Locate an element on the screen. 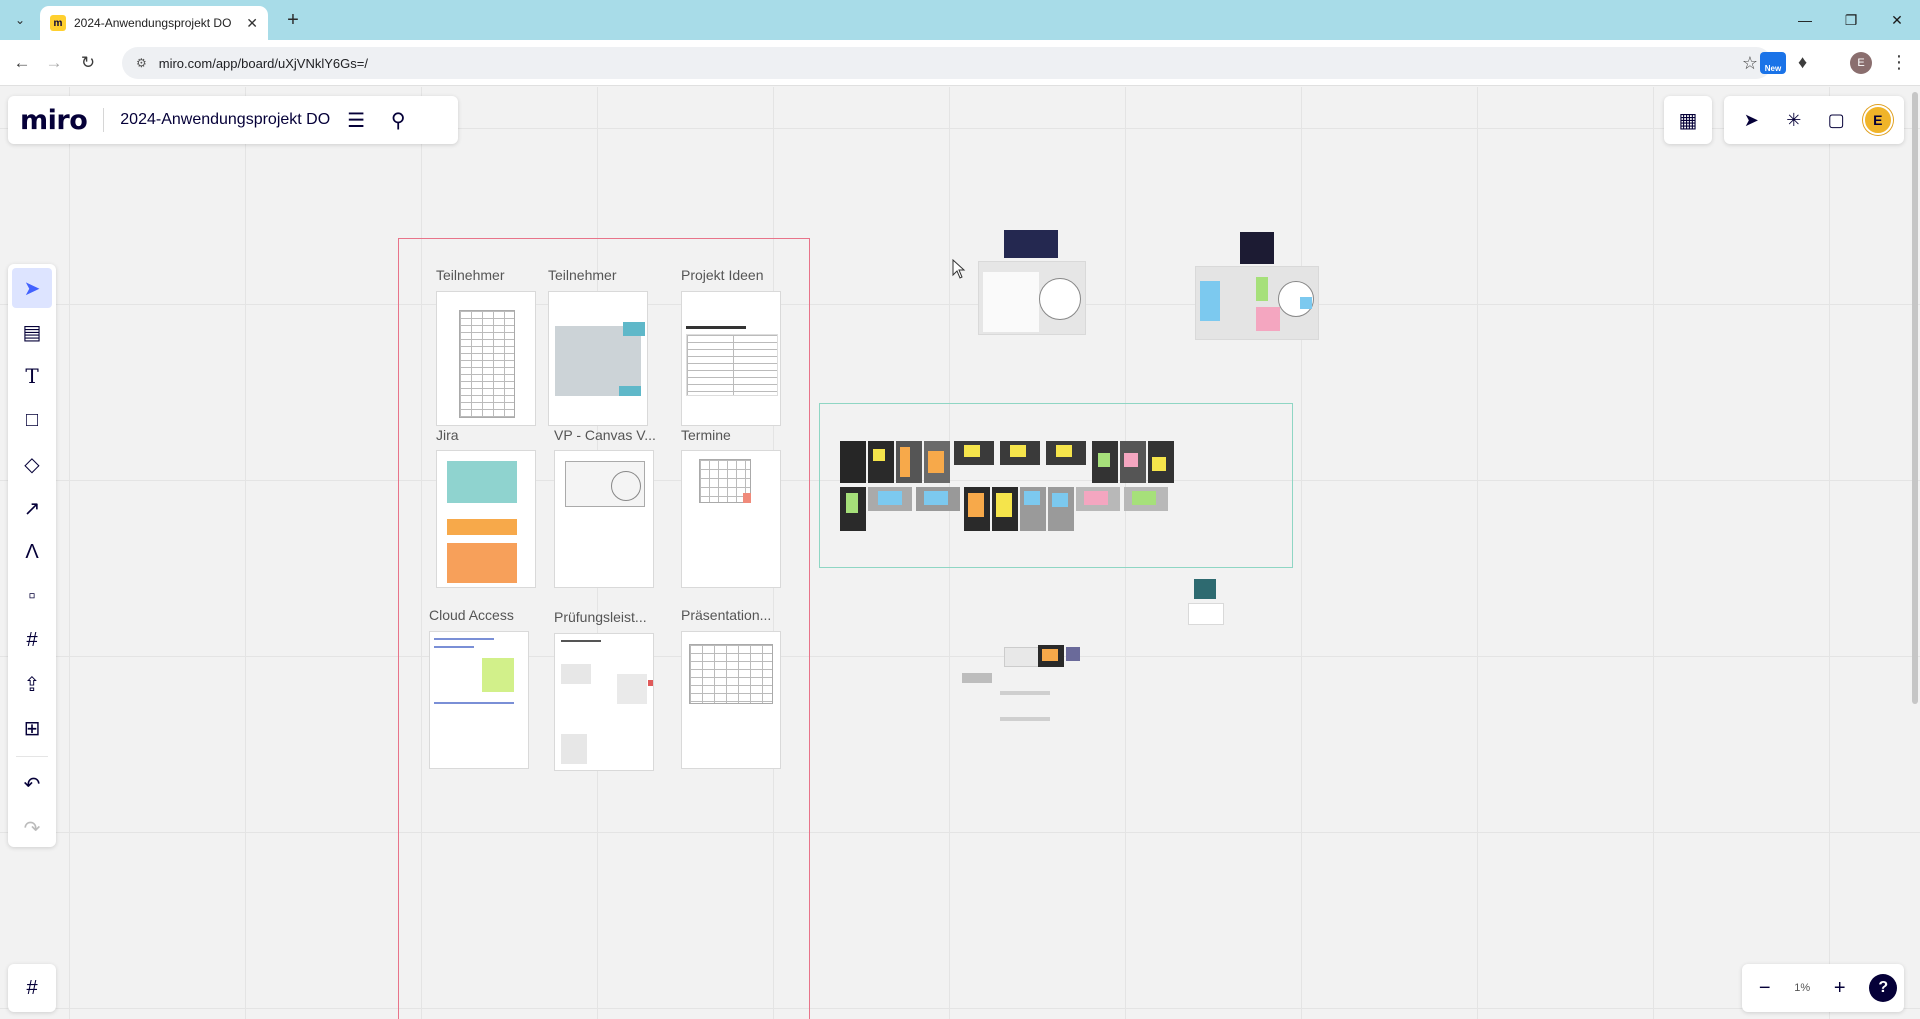  main-menu-hamburger-icon: ☰ is located at coordinates (356, 120).